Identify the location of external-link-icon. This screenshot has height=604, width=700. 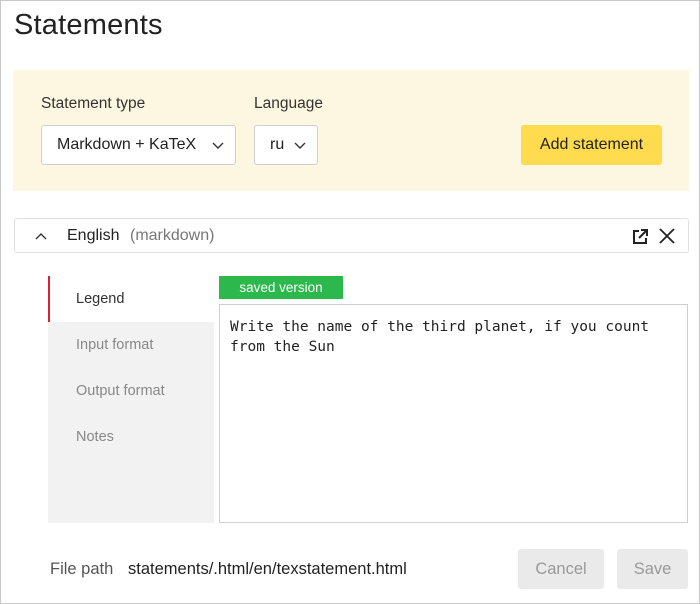
(640, 237).